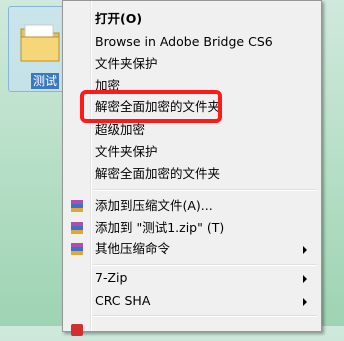  Describe the element at coordinates (192, 278) in the screenshot. I see `menu-item-7zip: 7-Zip` at that location.